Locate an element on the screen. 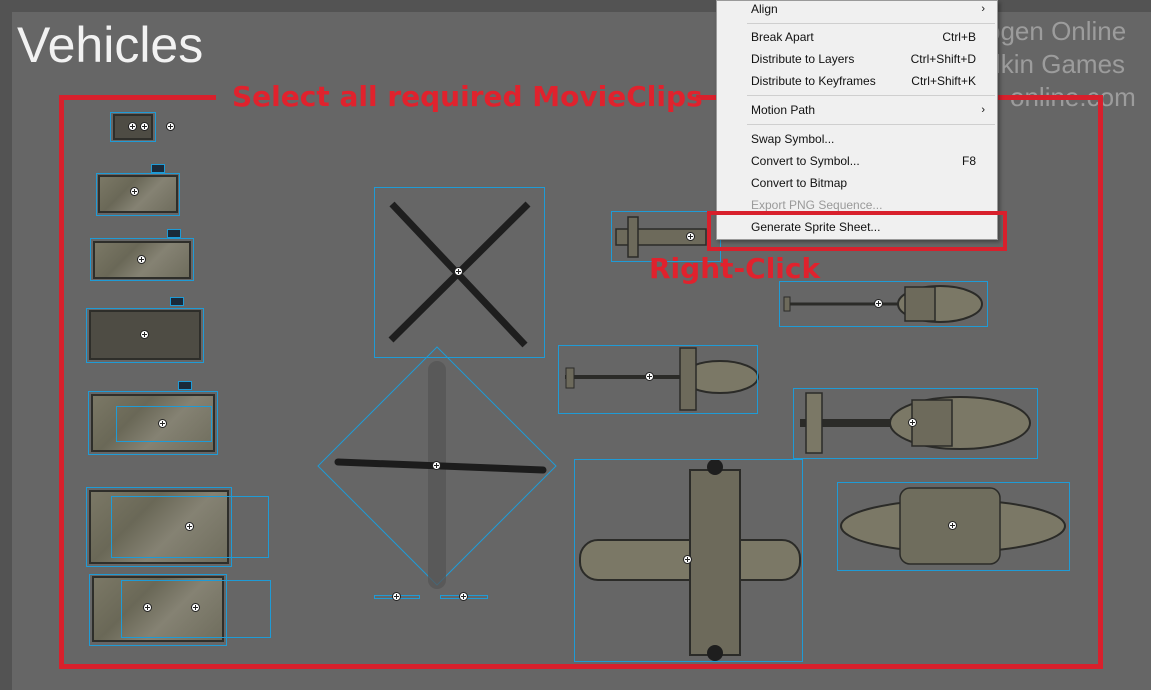 The image size is (1151, 690). menu-item-convert-to-bitmap: Convert to Bitmap is located at coordinates (857, 183).